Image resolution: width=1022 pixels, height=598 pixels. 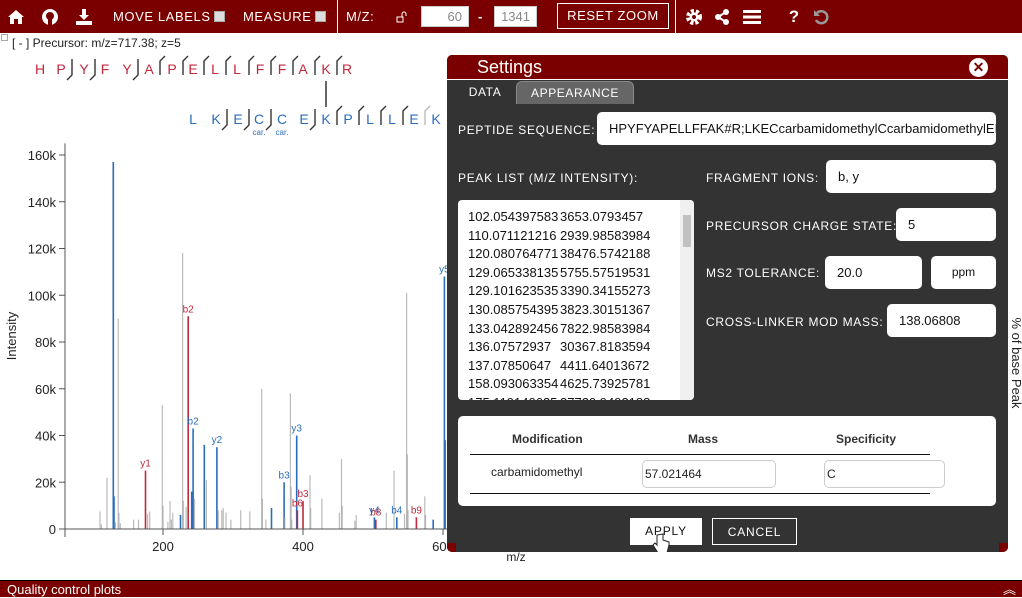 What do you see at coordinates (320, 16) in the screenshot?
I see `measure-checkbox` at bounding box center [320, 16].